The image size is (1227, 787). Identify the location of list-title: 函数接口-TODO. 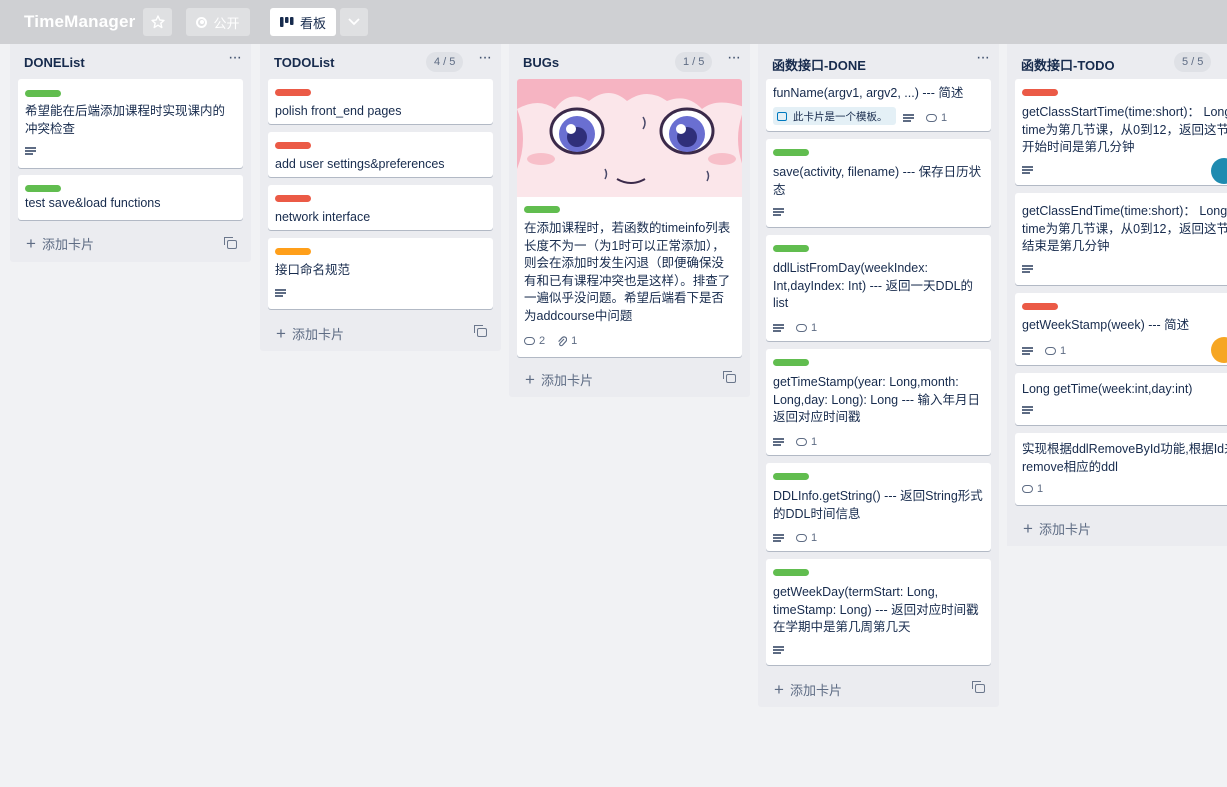
(1068, 64).